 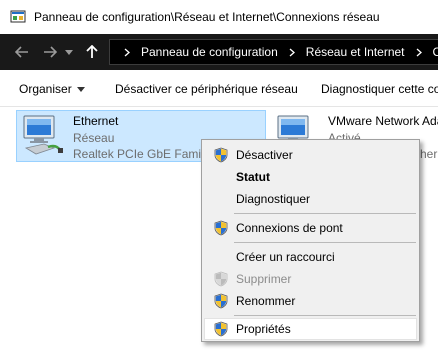 I want to click on menu-item-label: Créer un raccourci, so click(x=285, y=257).